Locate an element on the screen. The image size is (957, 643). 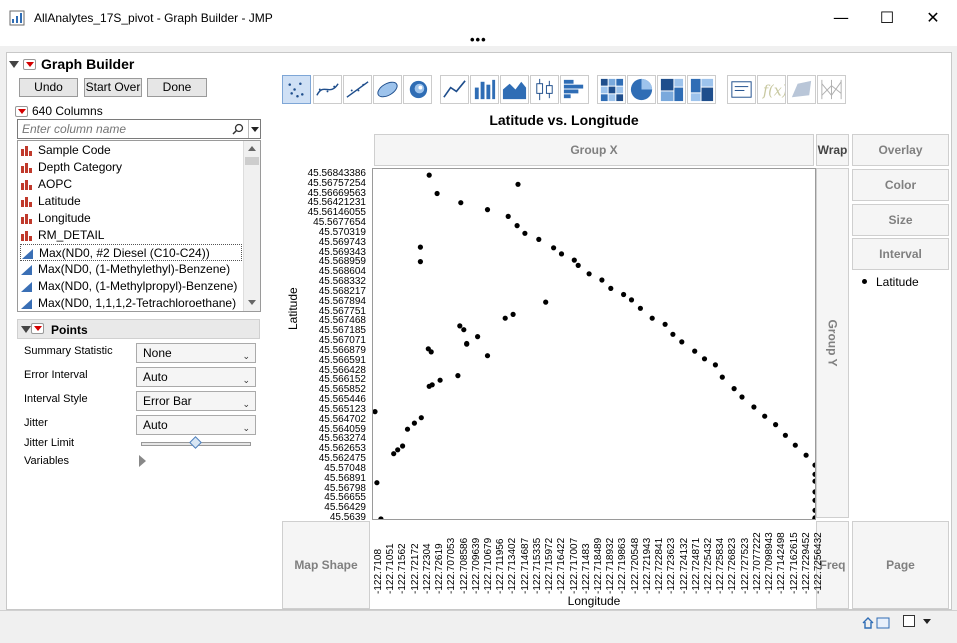
scrollbar-thumb is located at coordinates (252, 161).